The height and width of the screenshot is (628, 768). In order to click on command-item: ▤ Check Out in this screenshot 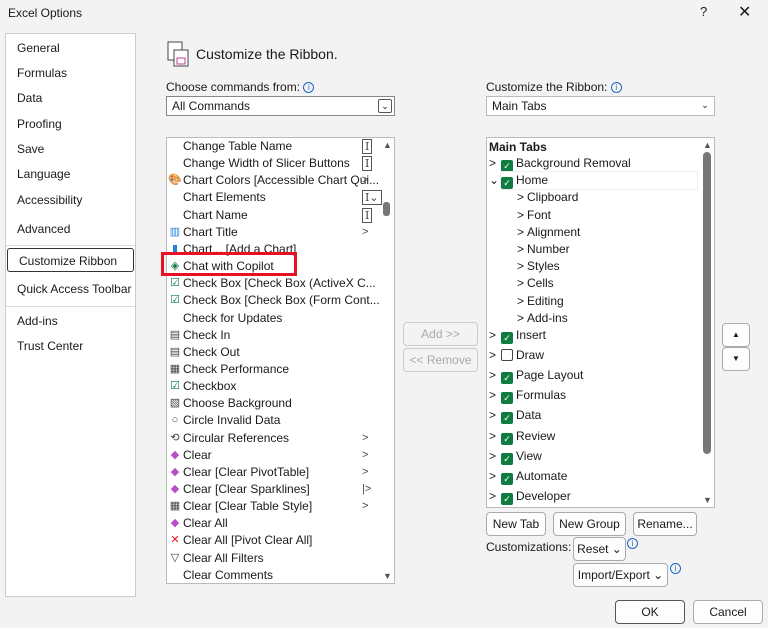, I will do `click(273, 352)`.